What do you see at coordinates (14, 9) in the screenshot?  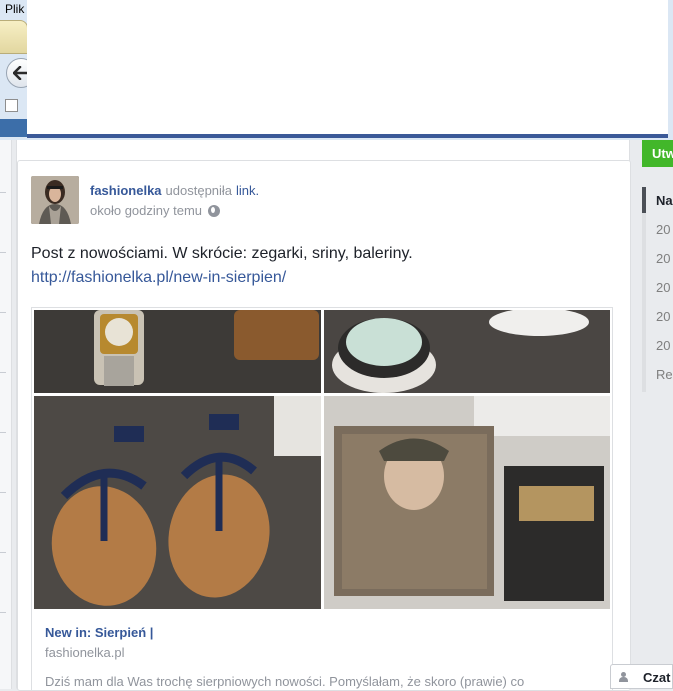 I see `menu-file: Plik` at bounding box center [14, 9].